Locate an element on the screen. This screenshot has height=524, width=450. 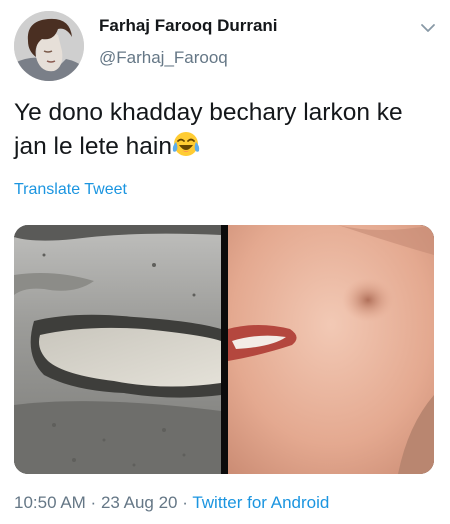
author-handle: @Farhaj_Farooq is located at coordinates (163, 58).